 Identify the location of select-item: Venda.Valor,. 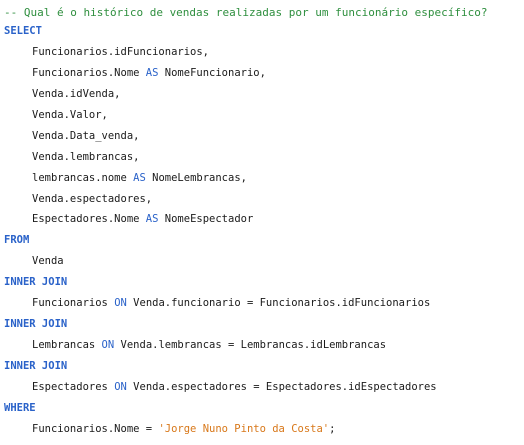
(70, 114).